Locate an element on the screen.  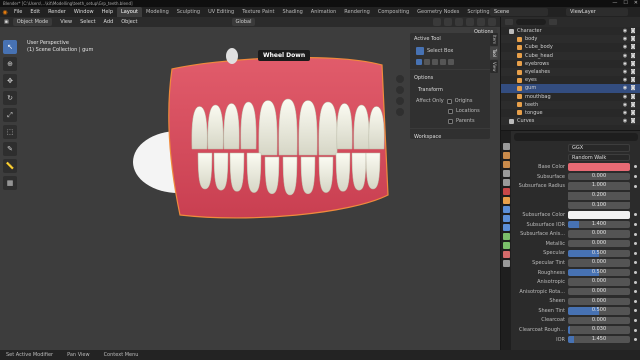
affect-only-origins-row: Affect Only Origins is located at coordinates (450, 101).